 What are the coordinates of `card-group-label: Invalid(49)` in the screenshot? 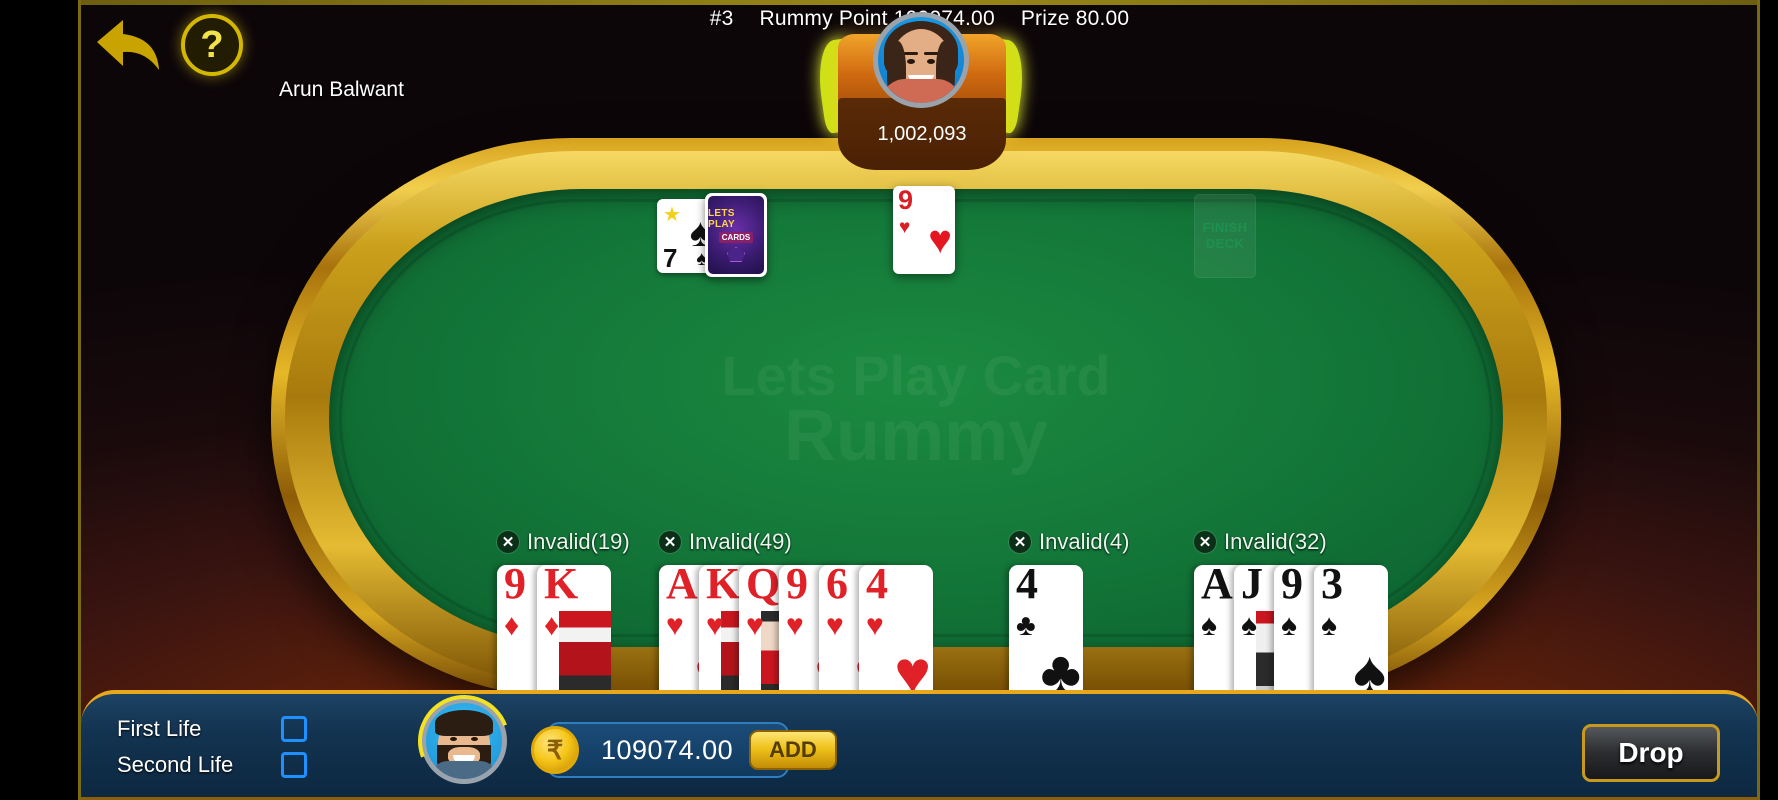 It's located at (740, 541).